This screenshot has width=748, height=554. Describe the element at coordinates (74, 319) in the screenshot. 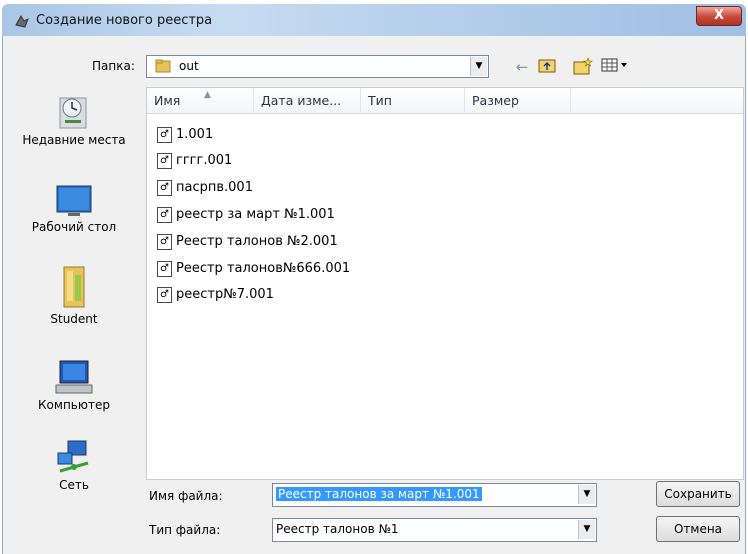

I see `place-label: Student` at that location.